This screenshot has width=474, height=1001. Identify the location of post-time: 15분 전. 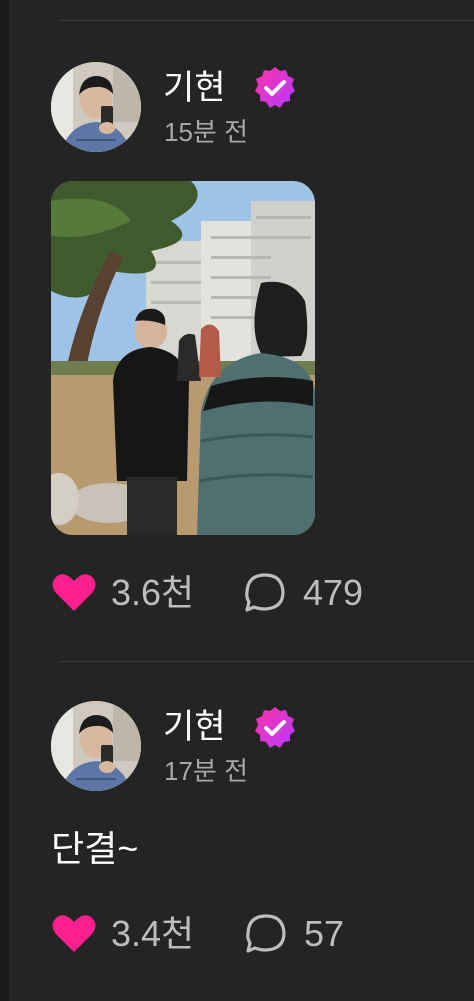
(206, 132).